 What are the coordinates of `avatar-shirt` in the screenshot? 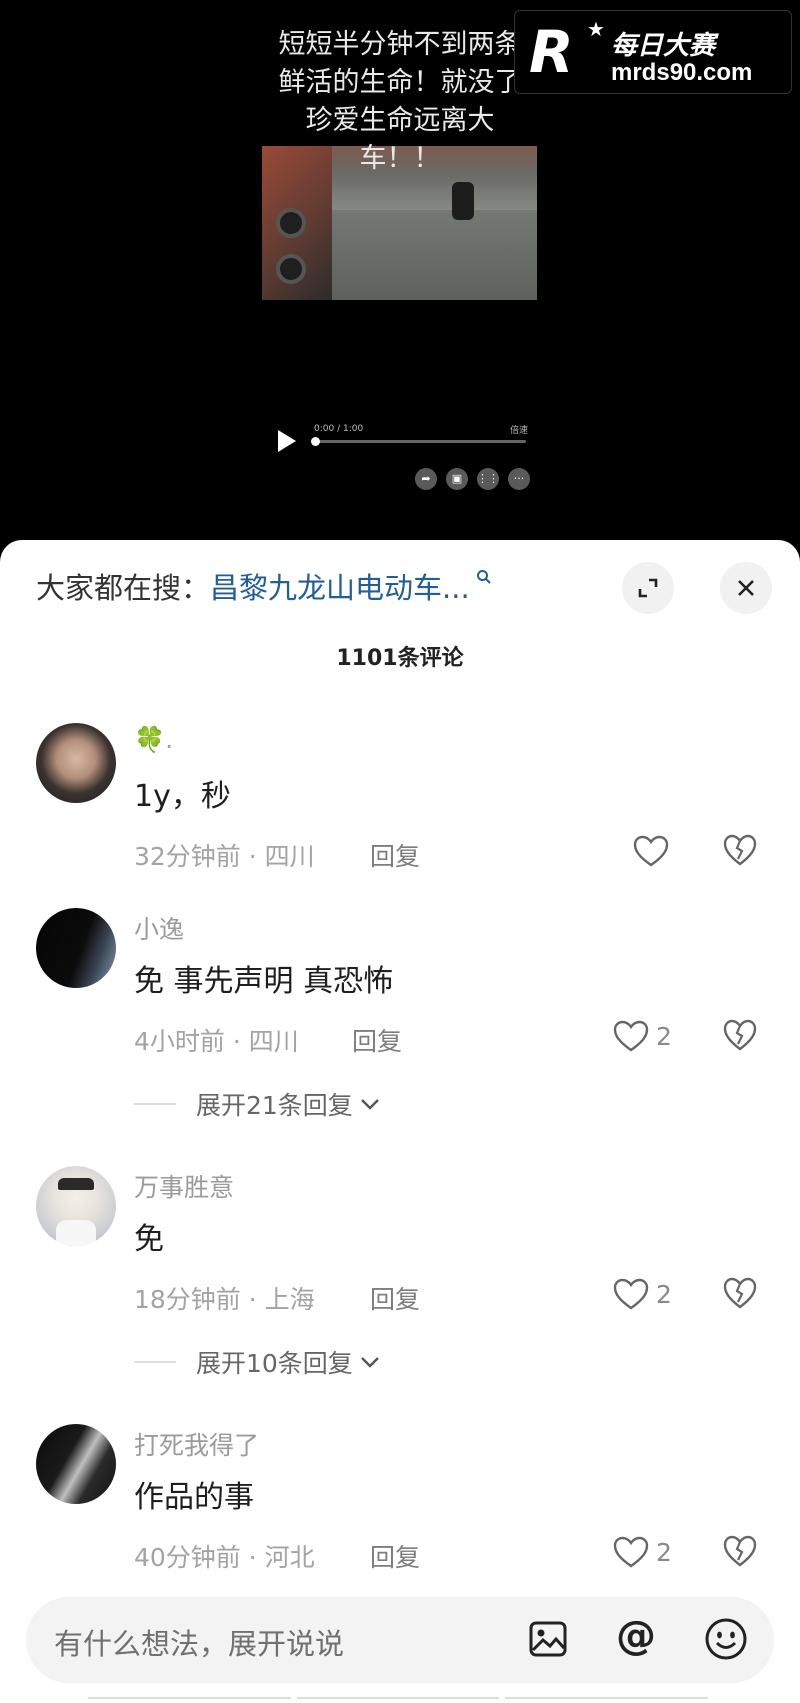 It's located at (76, 1233).